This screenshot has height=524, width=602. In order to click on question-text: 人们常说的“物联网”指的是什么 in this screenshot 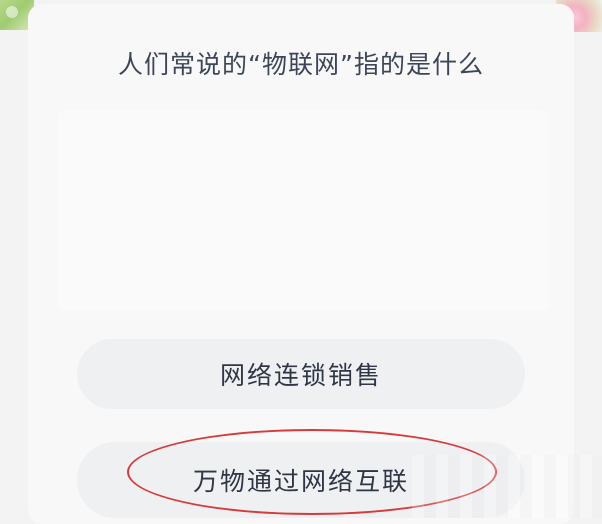, I will do `click(301, 64)`.